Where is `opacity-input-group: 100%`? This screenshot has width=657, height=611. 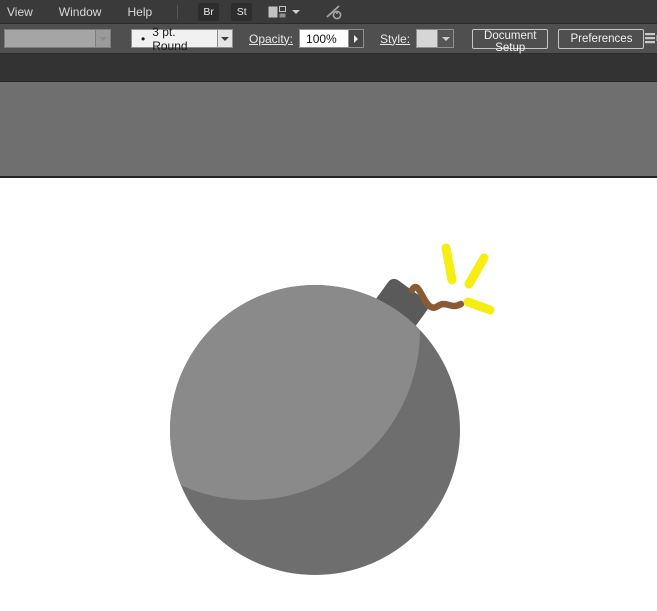 opacity-input-group: 100% is located at coordinates (332, 38).